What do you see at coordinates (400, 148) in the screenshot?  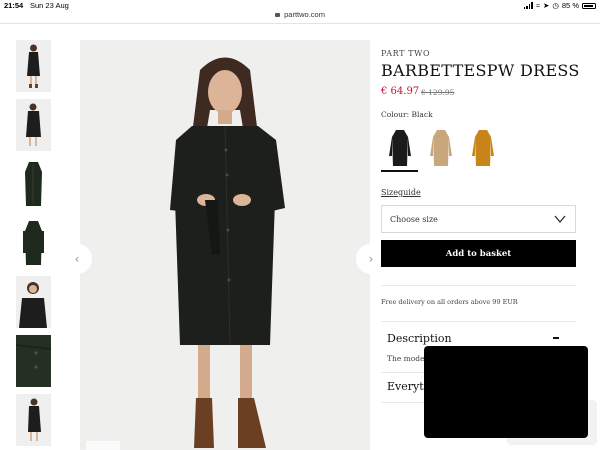 I see `colour-swatch-black` at bounding box center [400, 148].